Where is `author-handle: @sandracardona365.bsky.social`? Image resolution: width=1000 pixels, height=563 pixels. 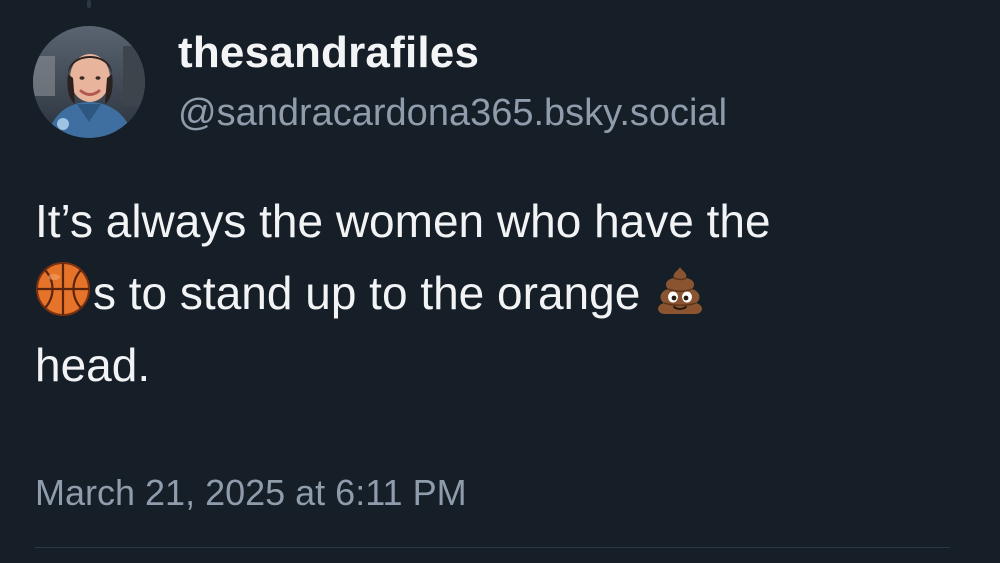
author-handle: @sandracardona365.bsky.social is located at coordinates (452, 113).